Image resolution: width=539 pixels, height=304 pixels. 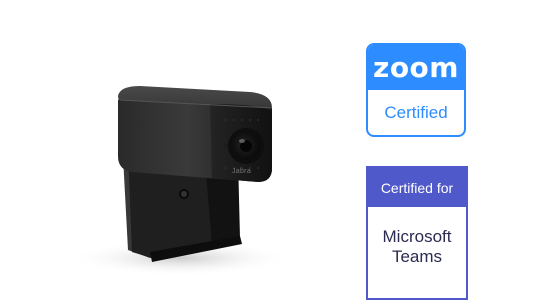 What do you see at coordinates (417, 187) in the screenshot?
I see `teams-header: Certified for` at bounding box center [417, 187].